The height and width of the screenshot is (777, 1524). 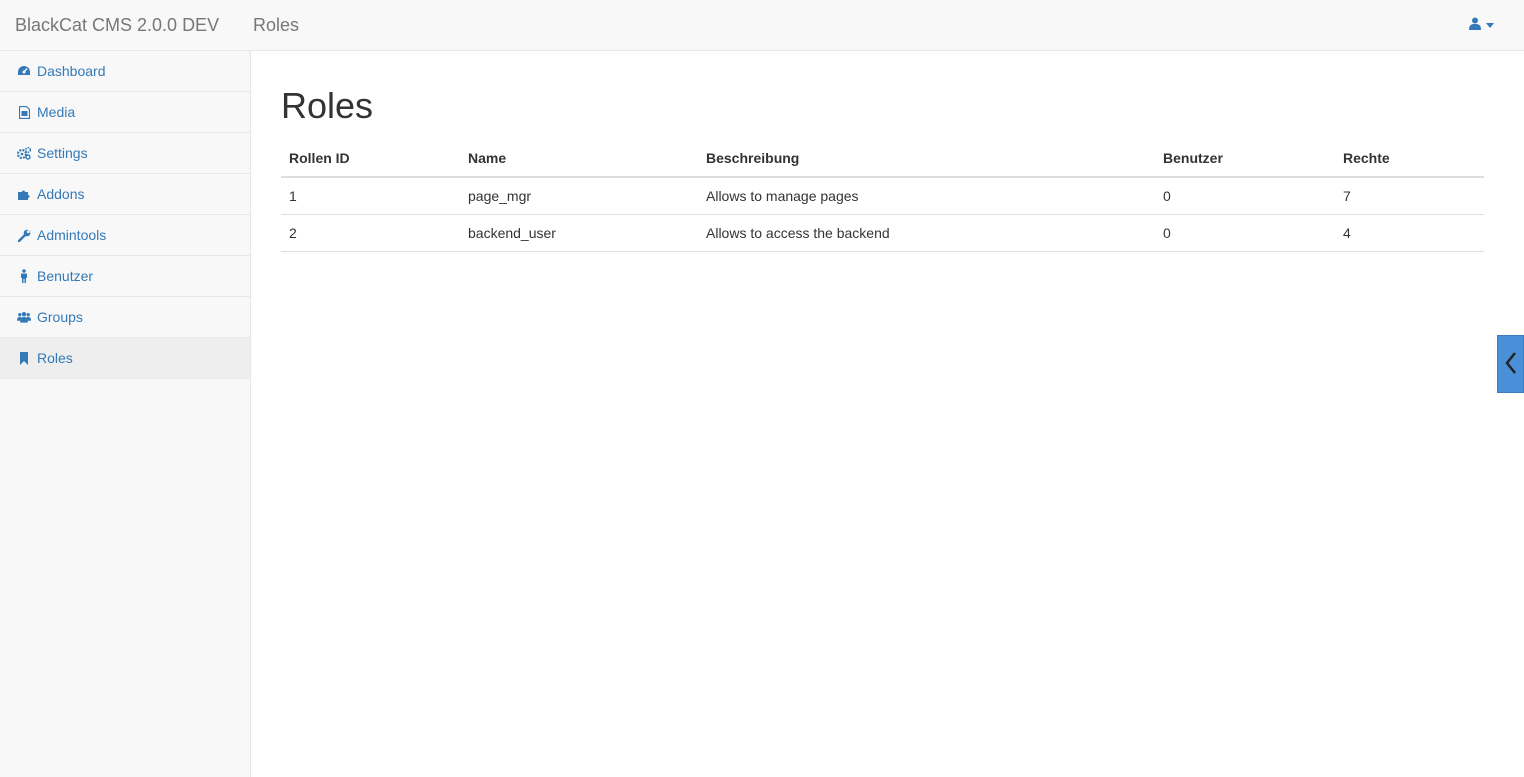 What do you see at coordinates (24, 276) in the screenshot?
I see `person-icon` at bounding box center [24, 276].